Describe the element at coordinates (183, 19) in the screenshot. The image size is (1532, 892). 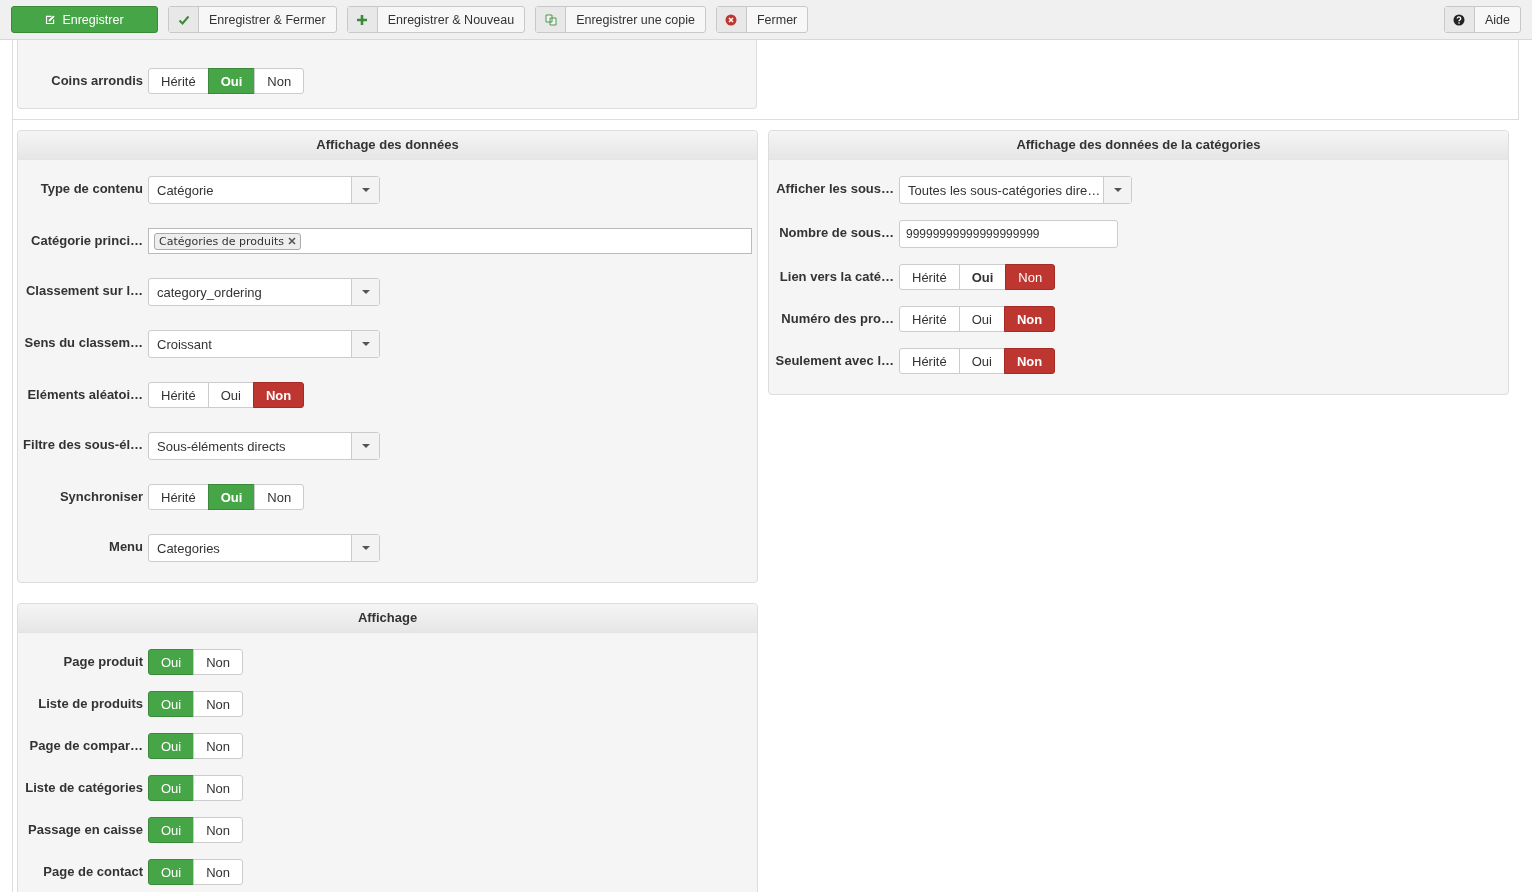
I see `check-icon` at that location.